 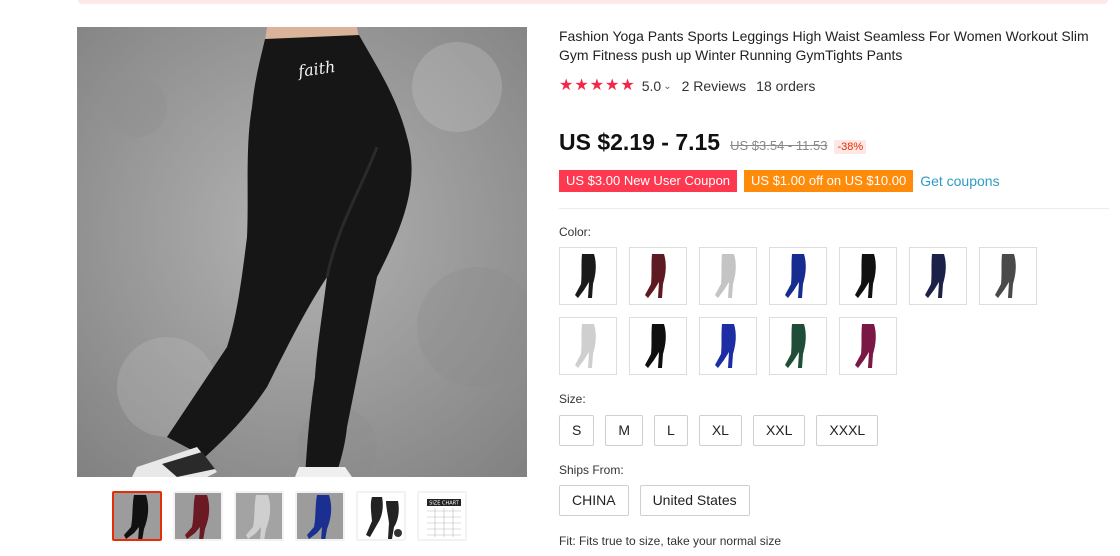 What do you see at coordinates (847, 430) in the screenshot?
I see `size-option-xxxl: XXXL` at bounding box center [847, 430].